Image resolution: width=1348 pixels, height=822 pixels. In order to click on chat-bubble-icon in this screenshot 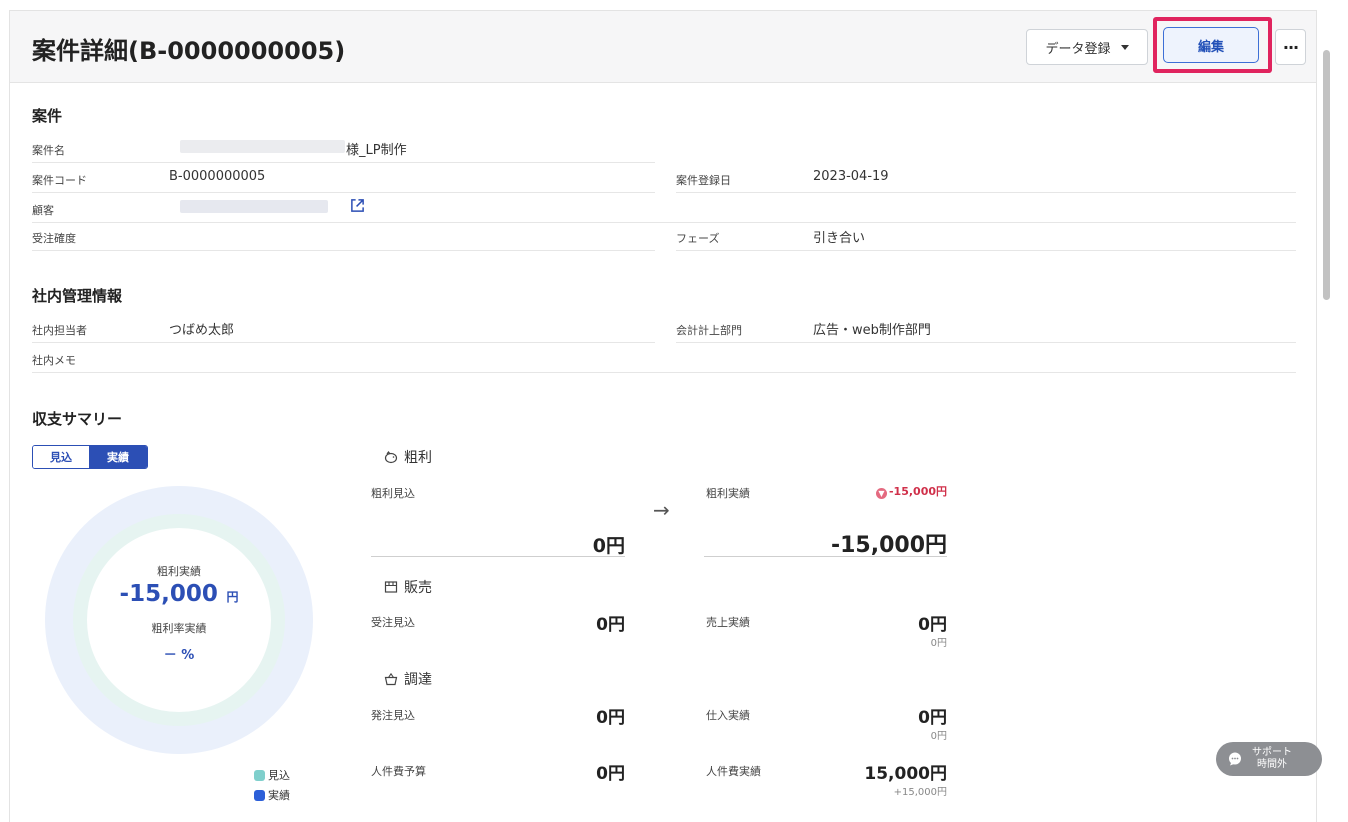, I will do `click(1235, 759)`.